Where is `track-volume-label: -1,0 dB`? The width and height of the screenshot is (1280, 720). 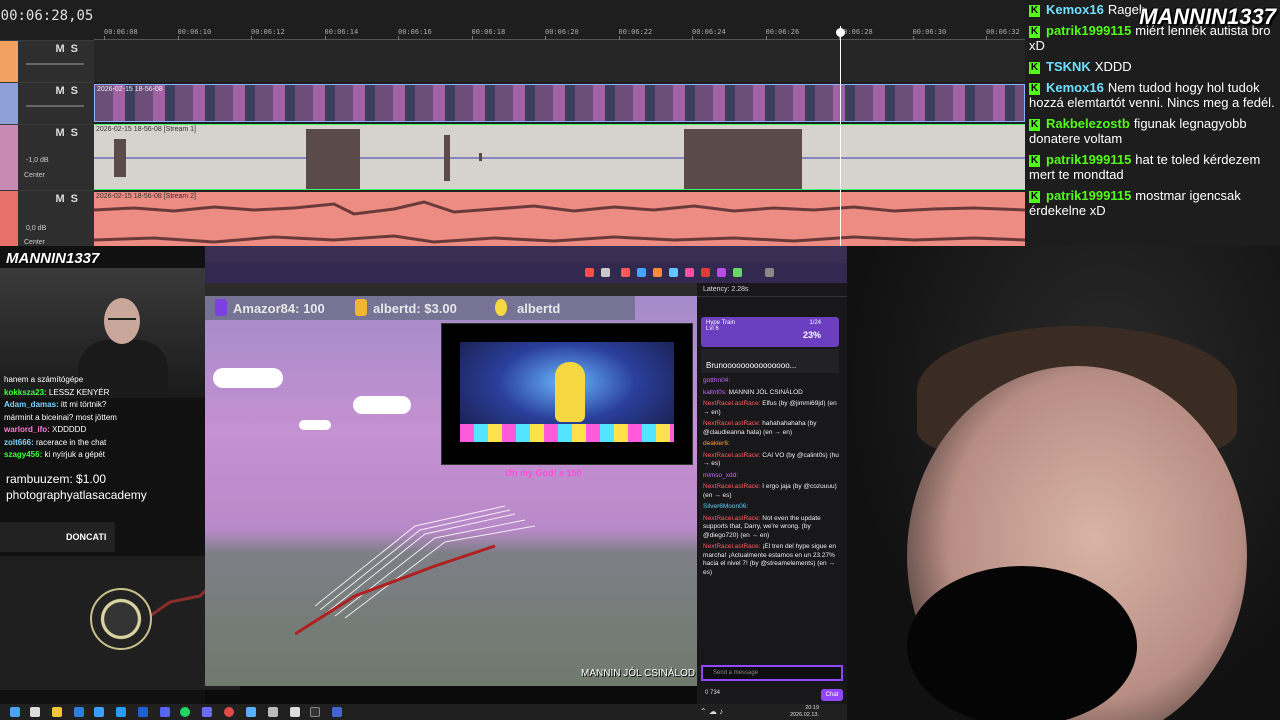 track-volume-label: -1,0 dB is located at coordinates (37, 160).